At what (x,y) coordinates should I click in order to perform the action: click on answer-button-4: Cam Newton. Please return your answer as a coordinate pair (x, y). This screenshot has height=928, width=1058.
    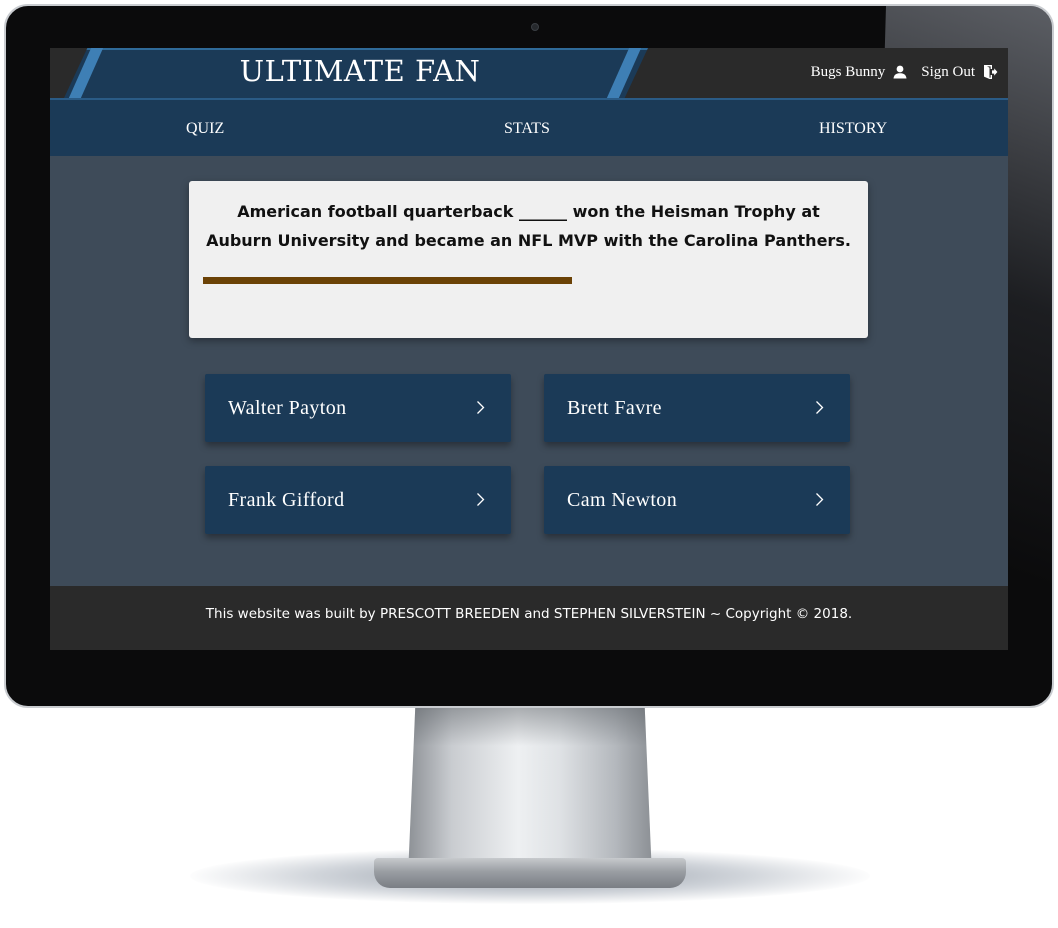
    Looking at the image, I should click on (697, 500).